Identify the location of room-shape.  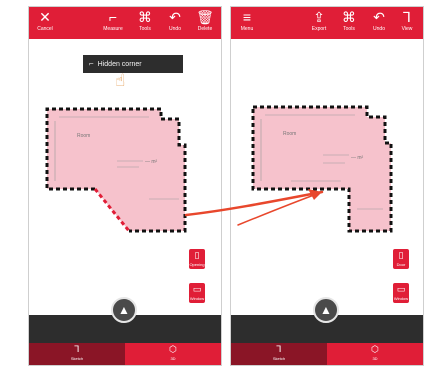
(322, 169).